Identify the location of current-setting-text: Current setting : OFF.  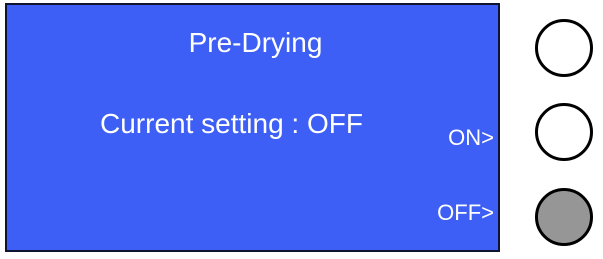
(231, 123).